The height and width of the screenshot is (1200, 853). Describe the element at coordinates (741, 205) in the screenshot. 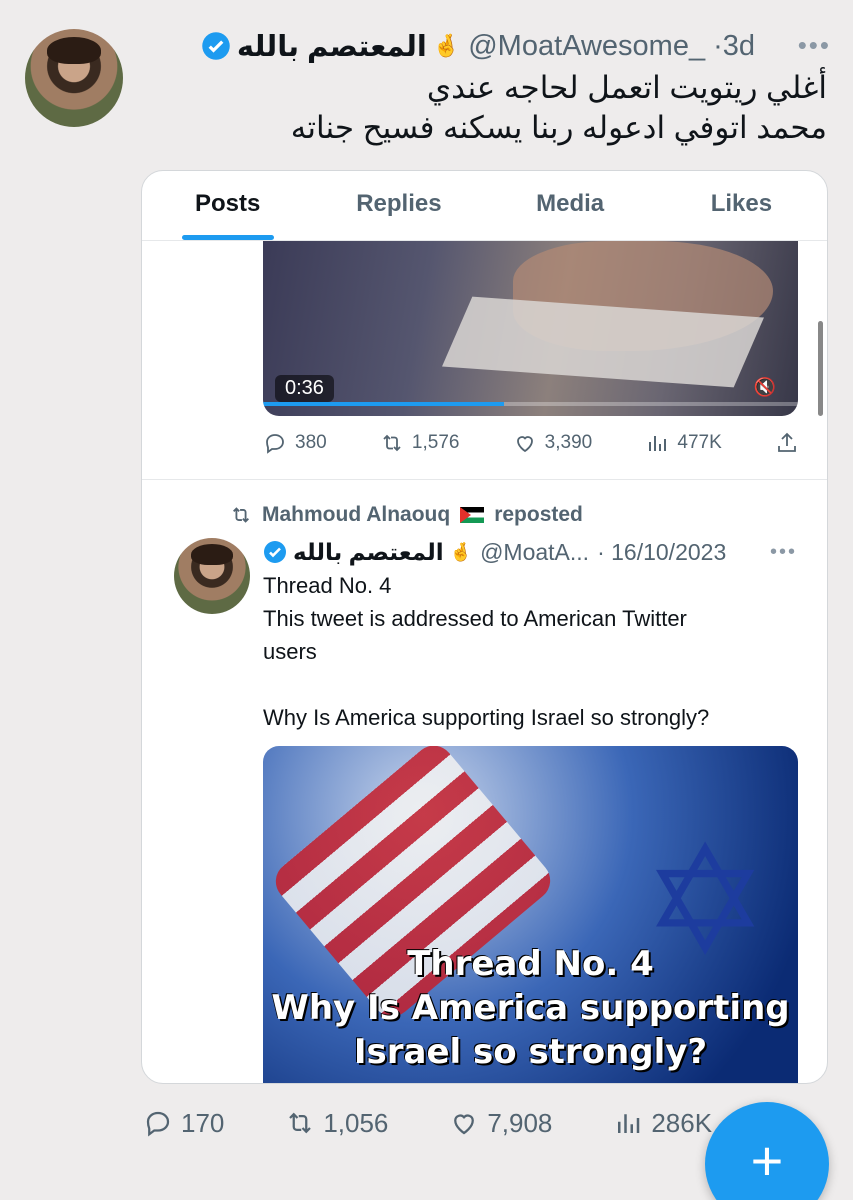

I see `tab-likes: Likes` at that location.